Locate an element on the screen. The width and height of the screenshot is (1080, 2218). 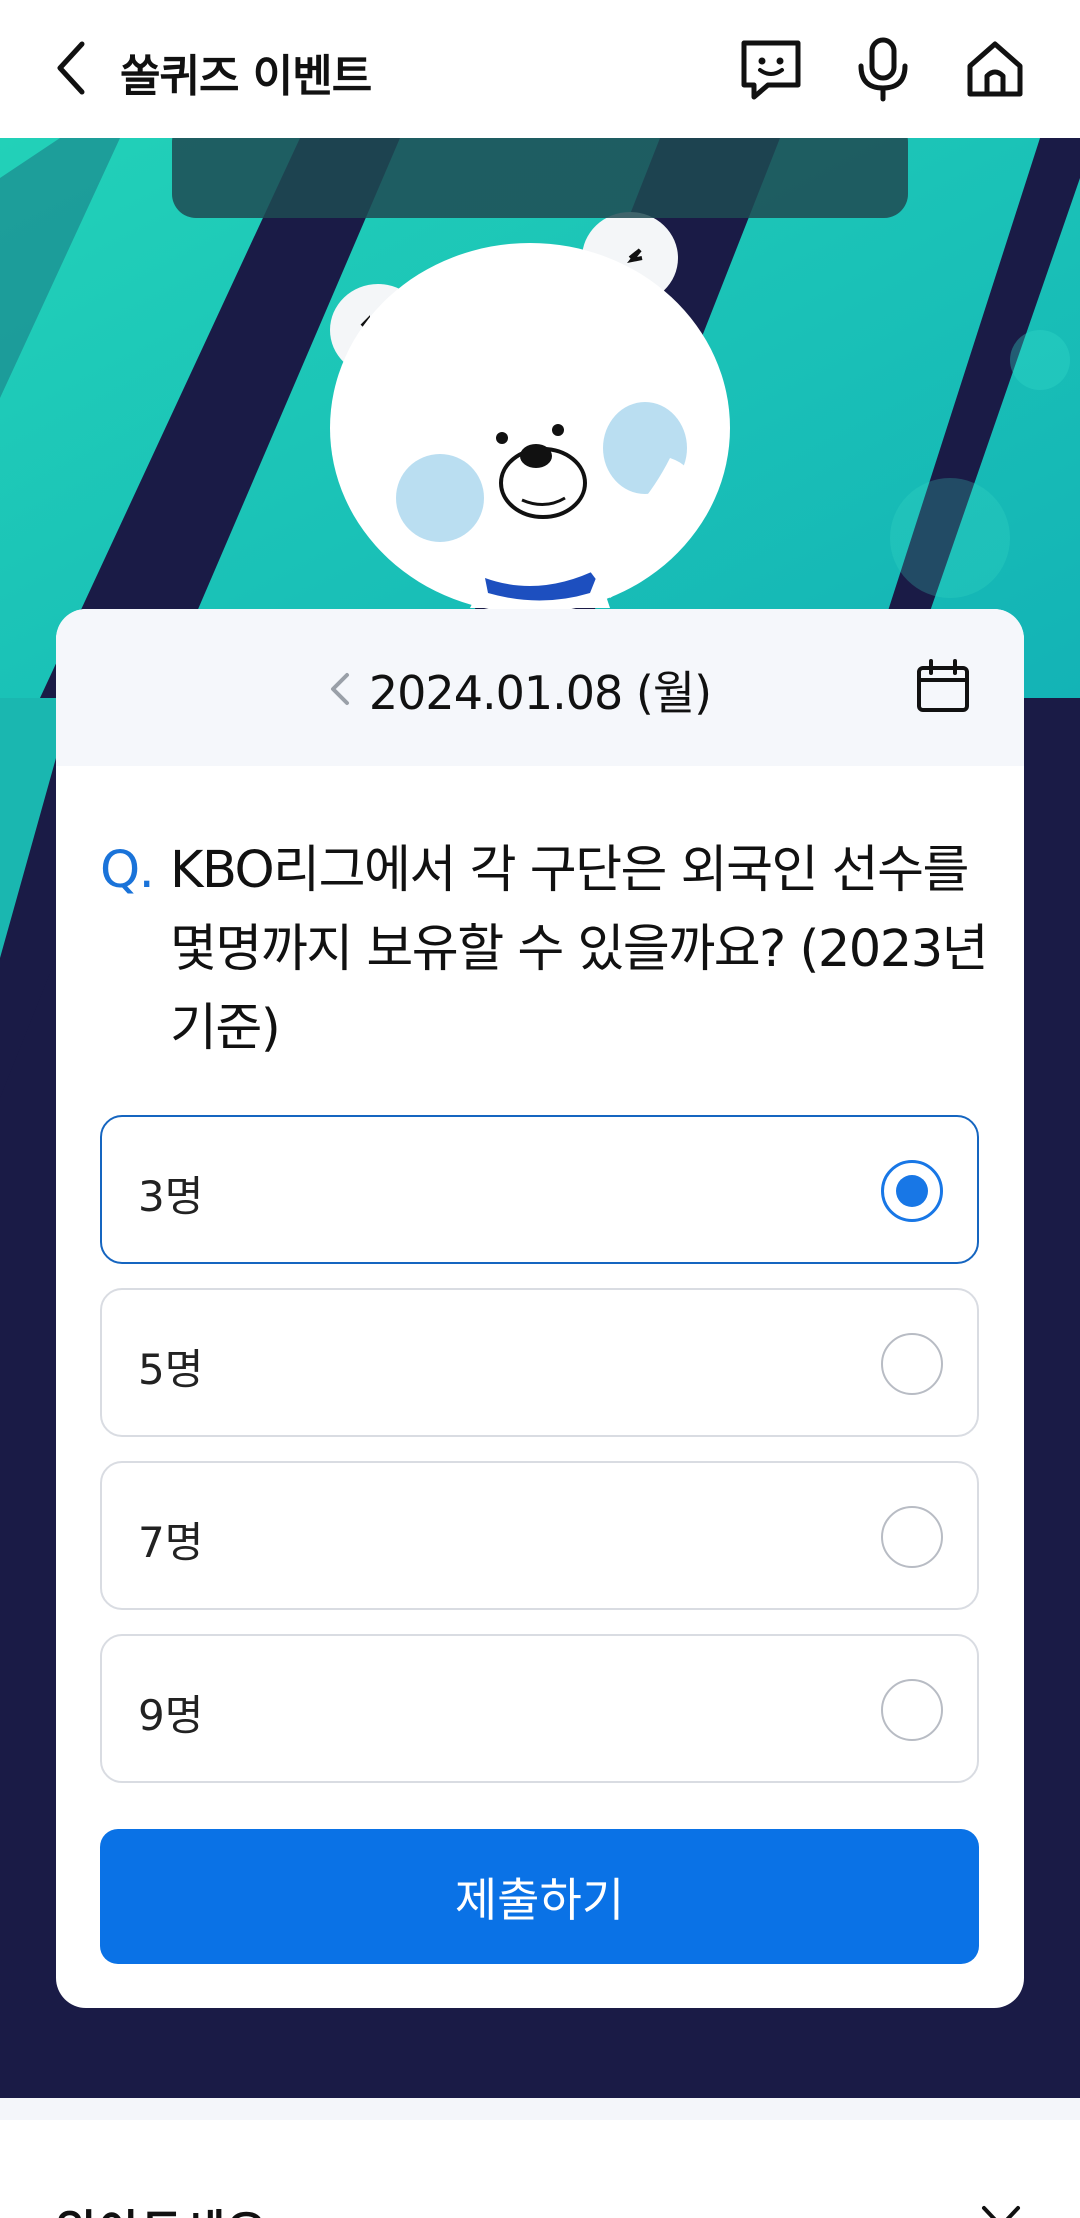
voice-search-button is located at coordinates (883, 69).